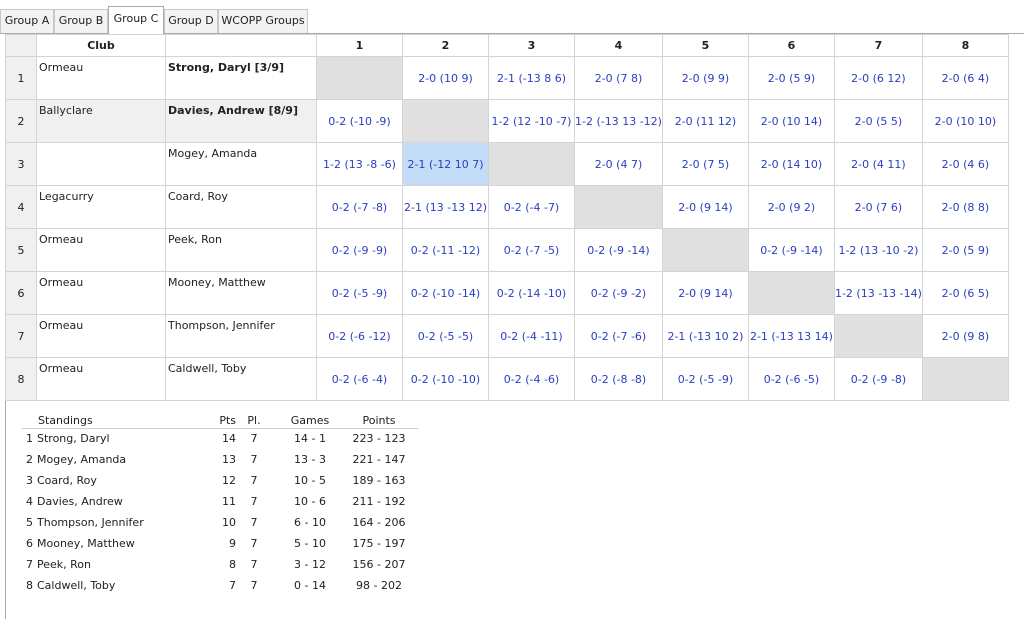 This screenshot has width=1024, height=619. I want to click on score-cell: 0-2 (-9 -9), so click(359, 250).